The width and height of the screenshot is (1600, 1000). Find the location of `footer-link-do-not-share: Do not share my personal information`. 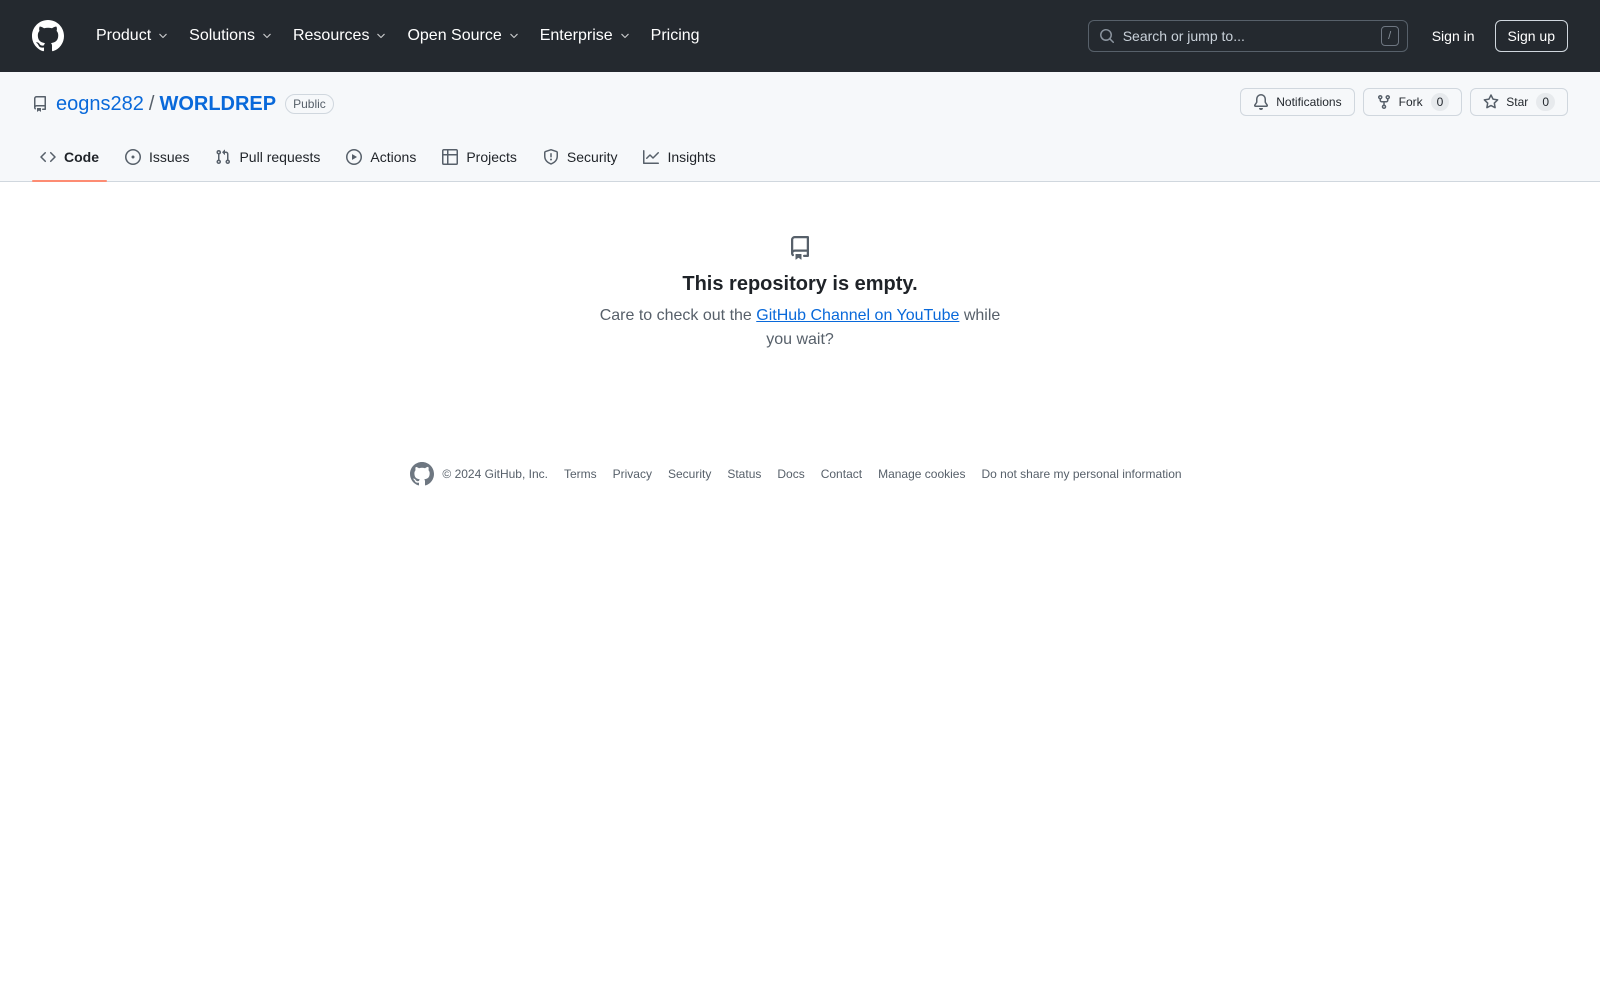

footer-link-do-not-share: Do not share my personal information is located at coordinates (1081, 474).